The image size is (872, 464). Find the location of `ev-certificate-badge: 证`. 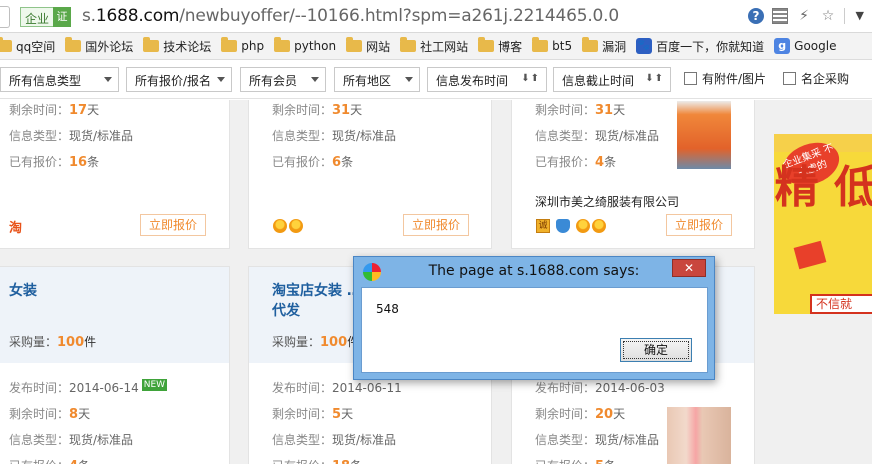

ev-certificate-badge: 证 is located at coordinates (62, 17).